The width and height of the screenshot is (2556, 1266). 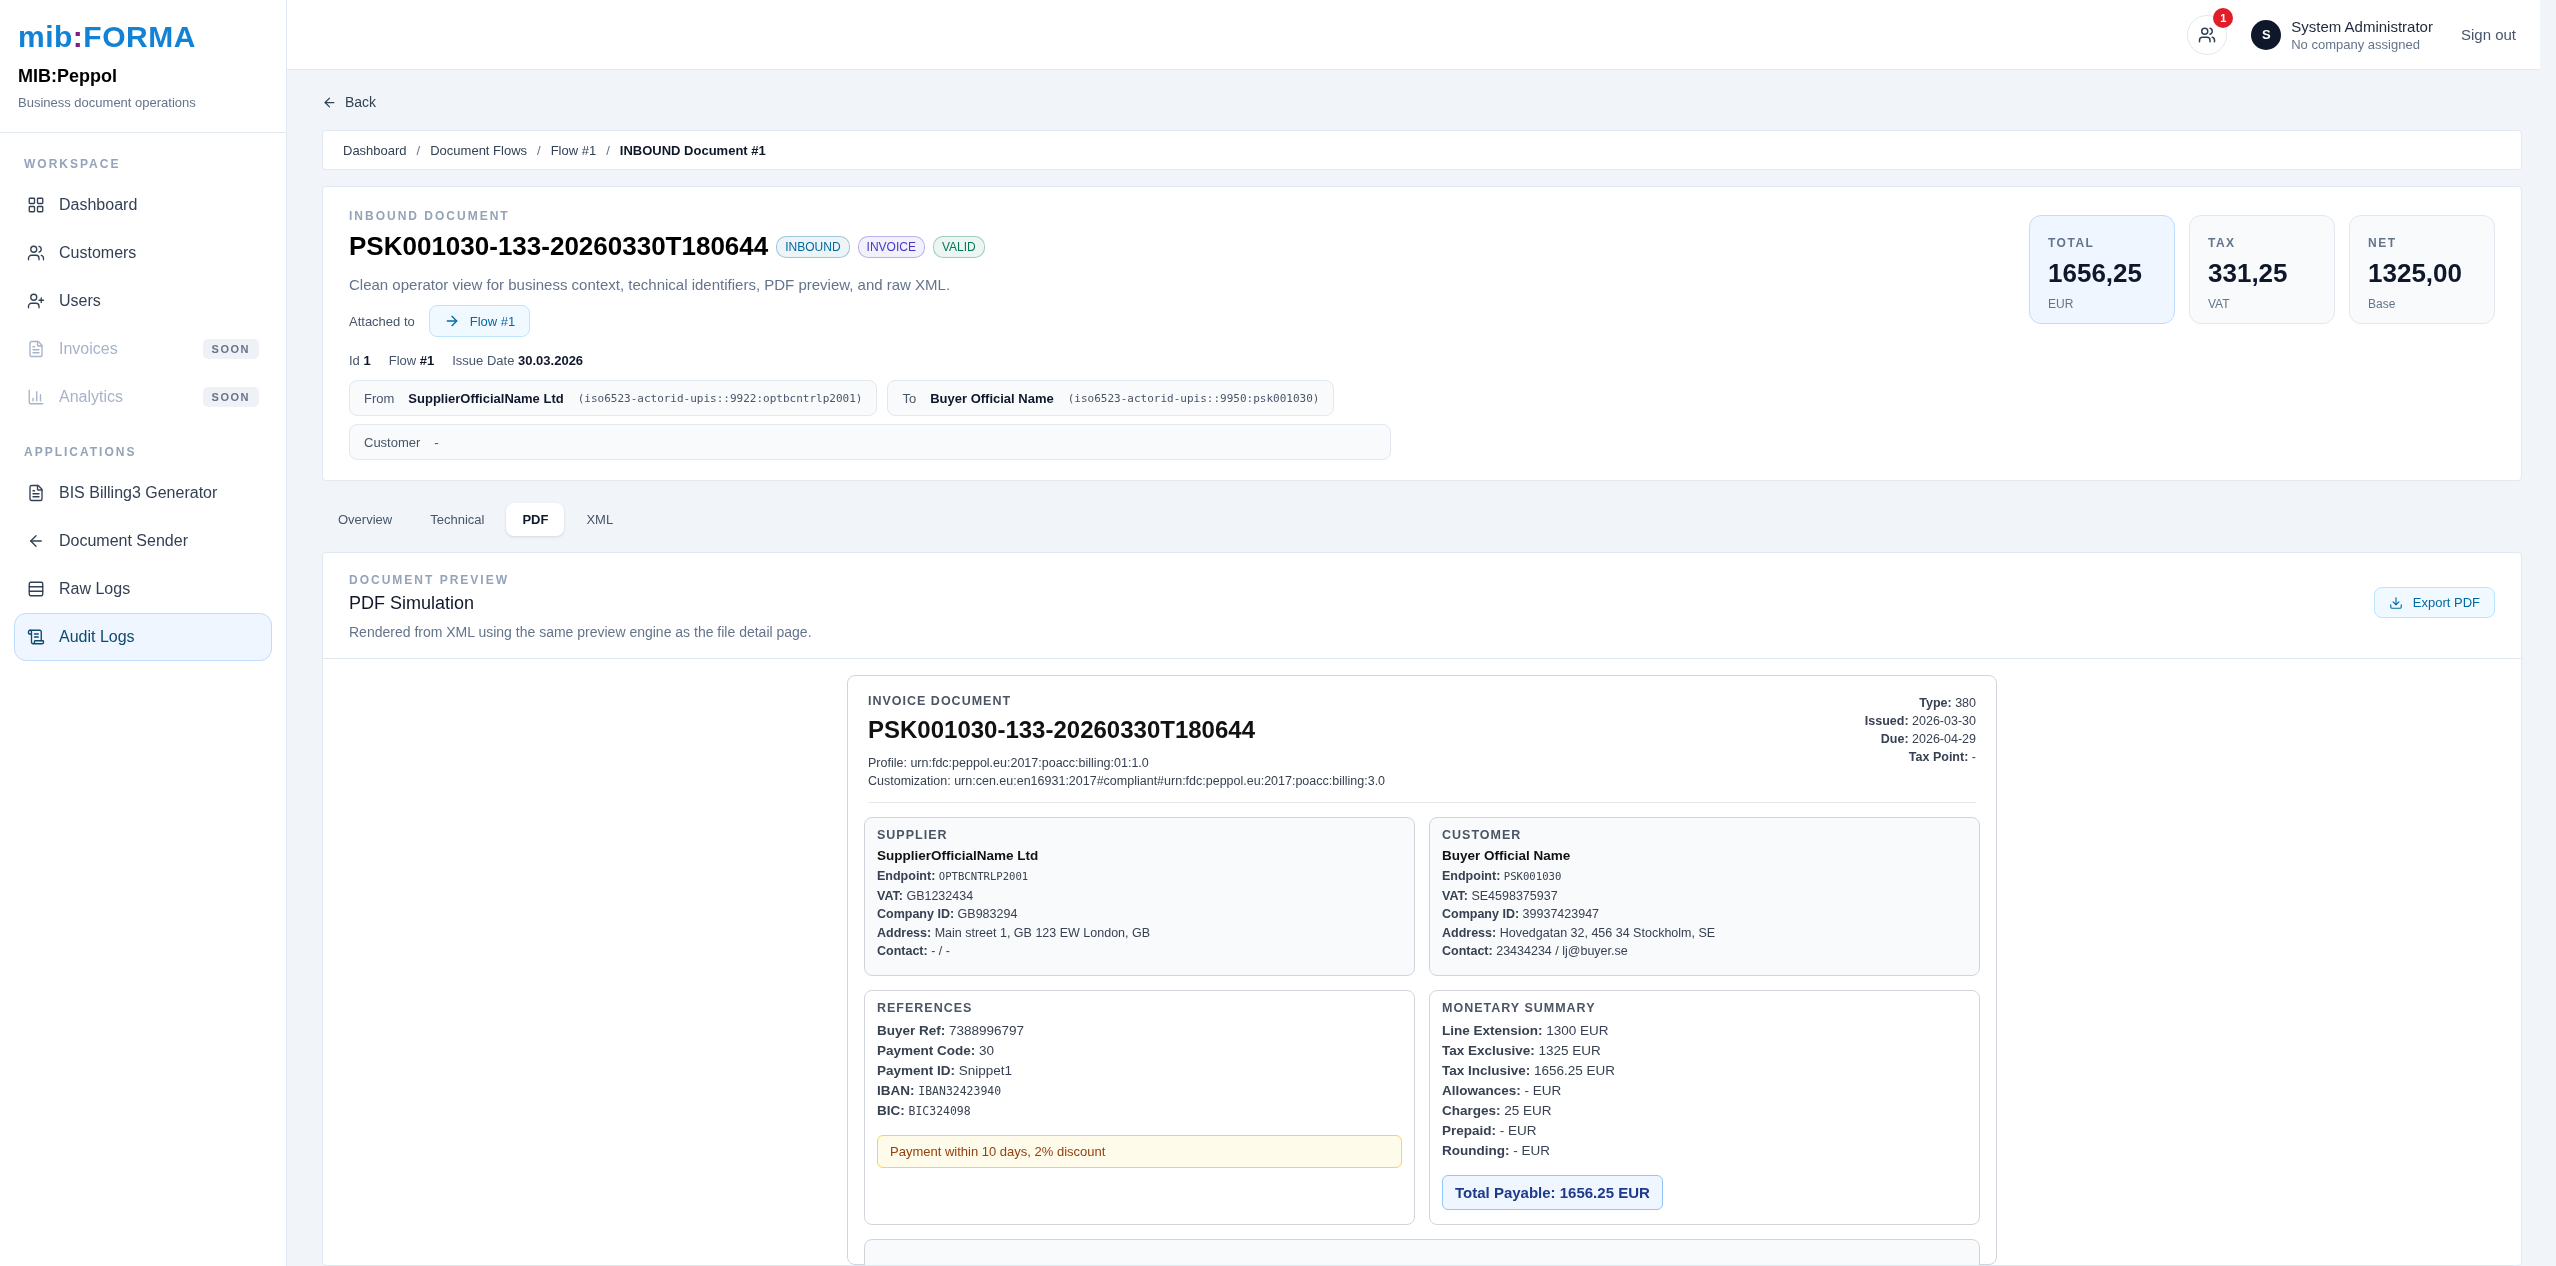 I want to click on nav-label: BIS Billing3 Generator, so click(x=139, y=493).